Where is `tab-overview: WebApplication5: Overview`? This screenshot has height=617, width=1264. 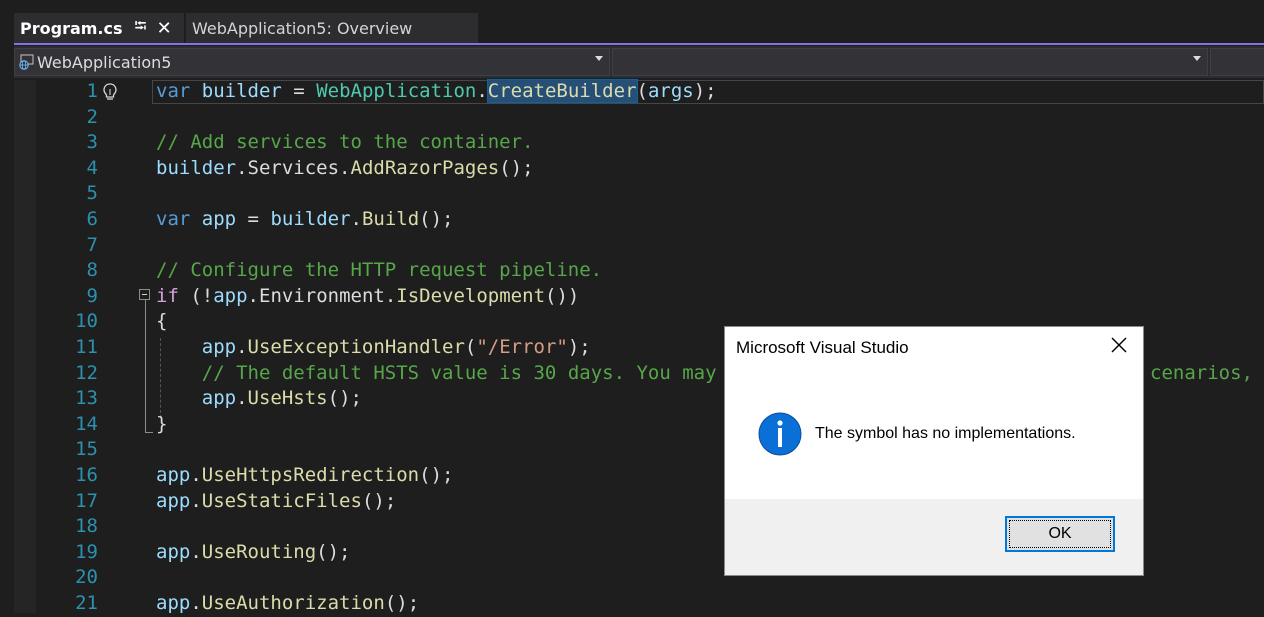 tab-overview: WebApplication5: Overview is located at coordinates (332, 28).